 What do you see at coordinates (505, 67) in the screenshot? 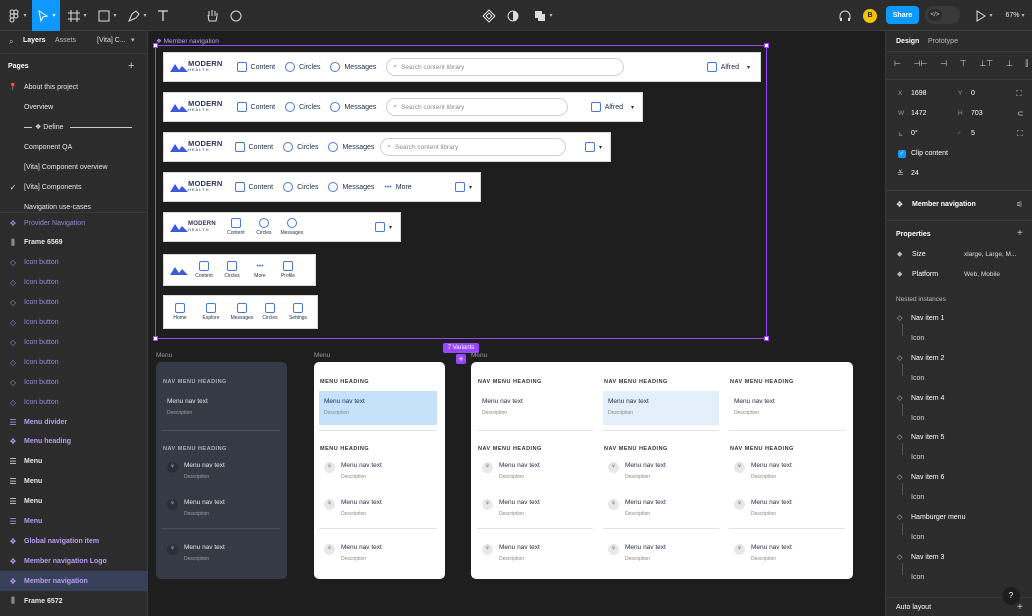
I see `search-input: ⌕ Search content library` at bounding box center [505, 67].